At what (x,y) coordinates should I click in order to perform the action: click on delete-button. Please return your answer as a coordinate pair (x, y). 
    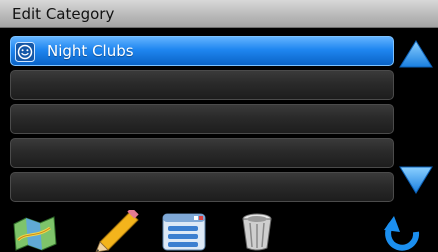
    Looking at the image, I should click on (257, 231).